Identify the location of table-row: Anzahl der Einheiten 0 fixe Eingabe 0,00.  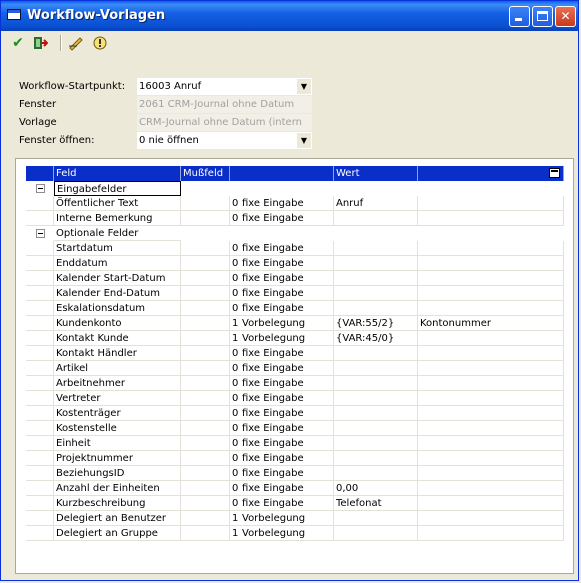
(295, 488).